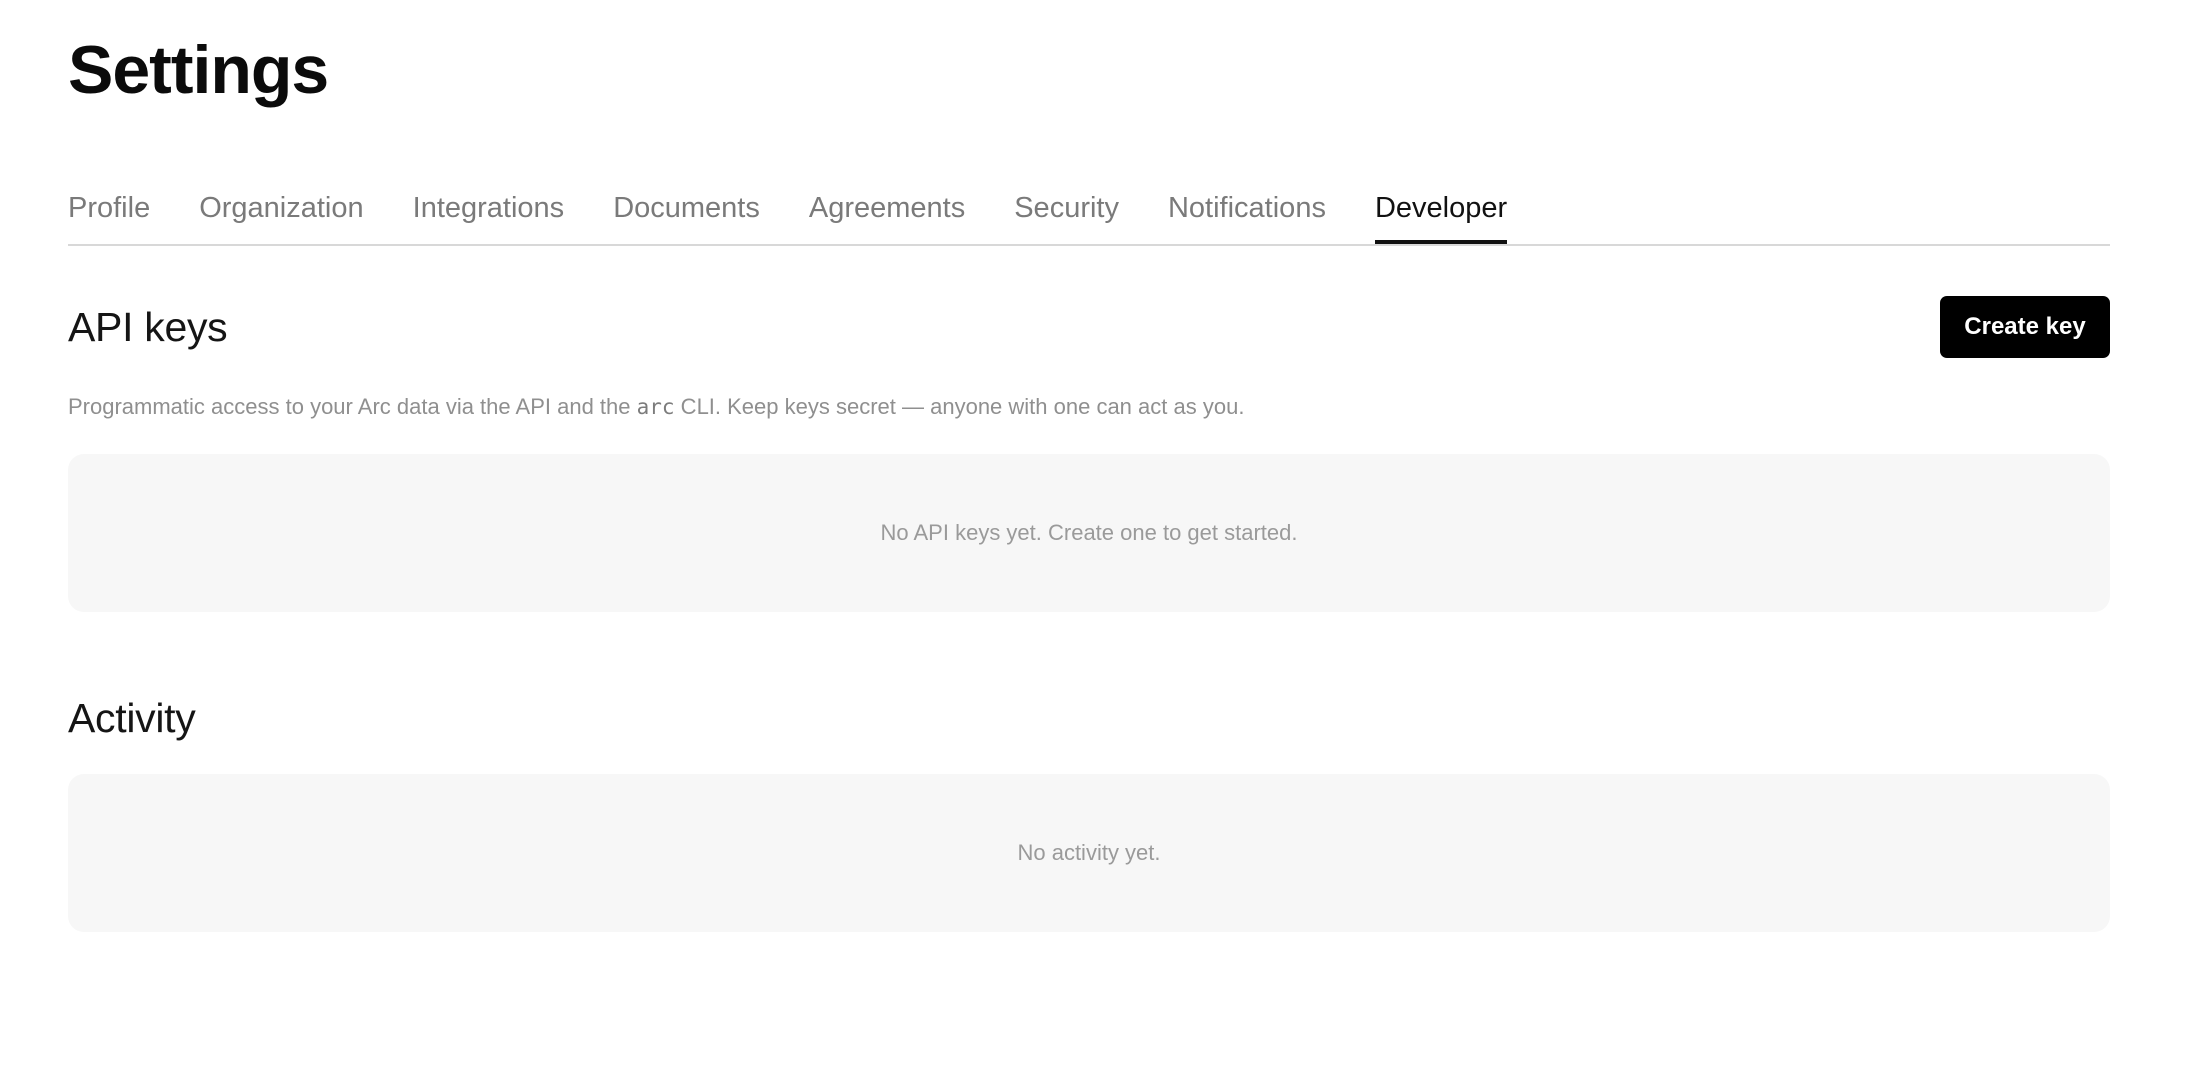 This screenshot has height=1076, width=2204. Describe the element at coordinates (1247, 211) in the screenshot. I see `tab-notifications: Notifications` at that location.